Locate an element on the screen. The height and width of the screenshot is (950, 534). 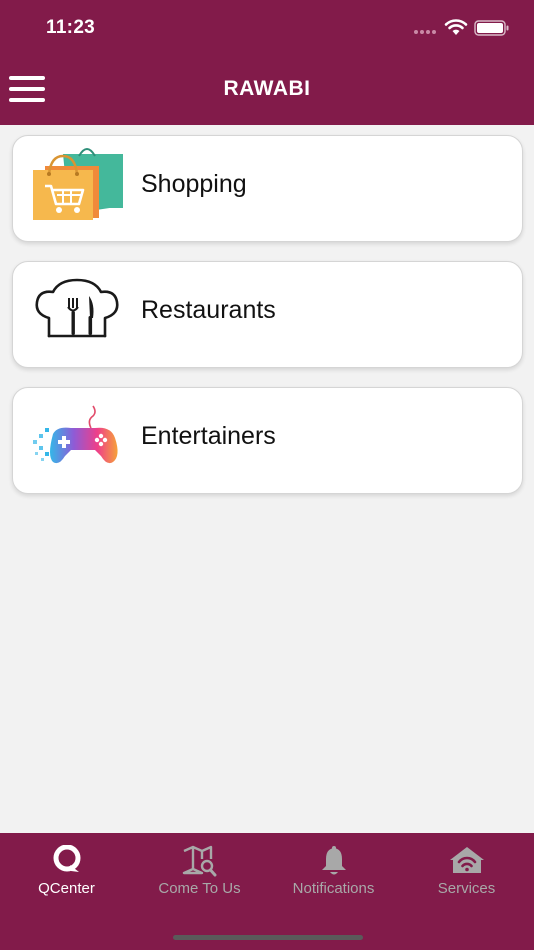
page-title: RAWABI is located at coordinates (267, 88).